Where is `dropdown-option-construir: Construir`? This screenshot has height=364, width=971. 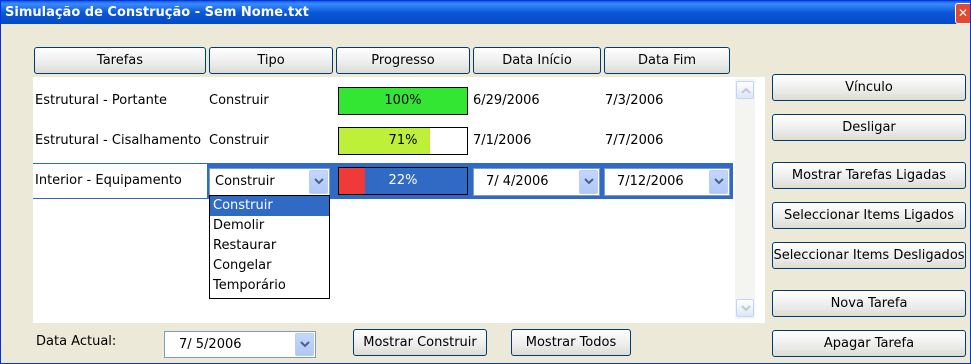 dropdown-option-construir: Construir is located at coordinates (269, 206).